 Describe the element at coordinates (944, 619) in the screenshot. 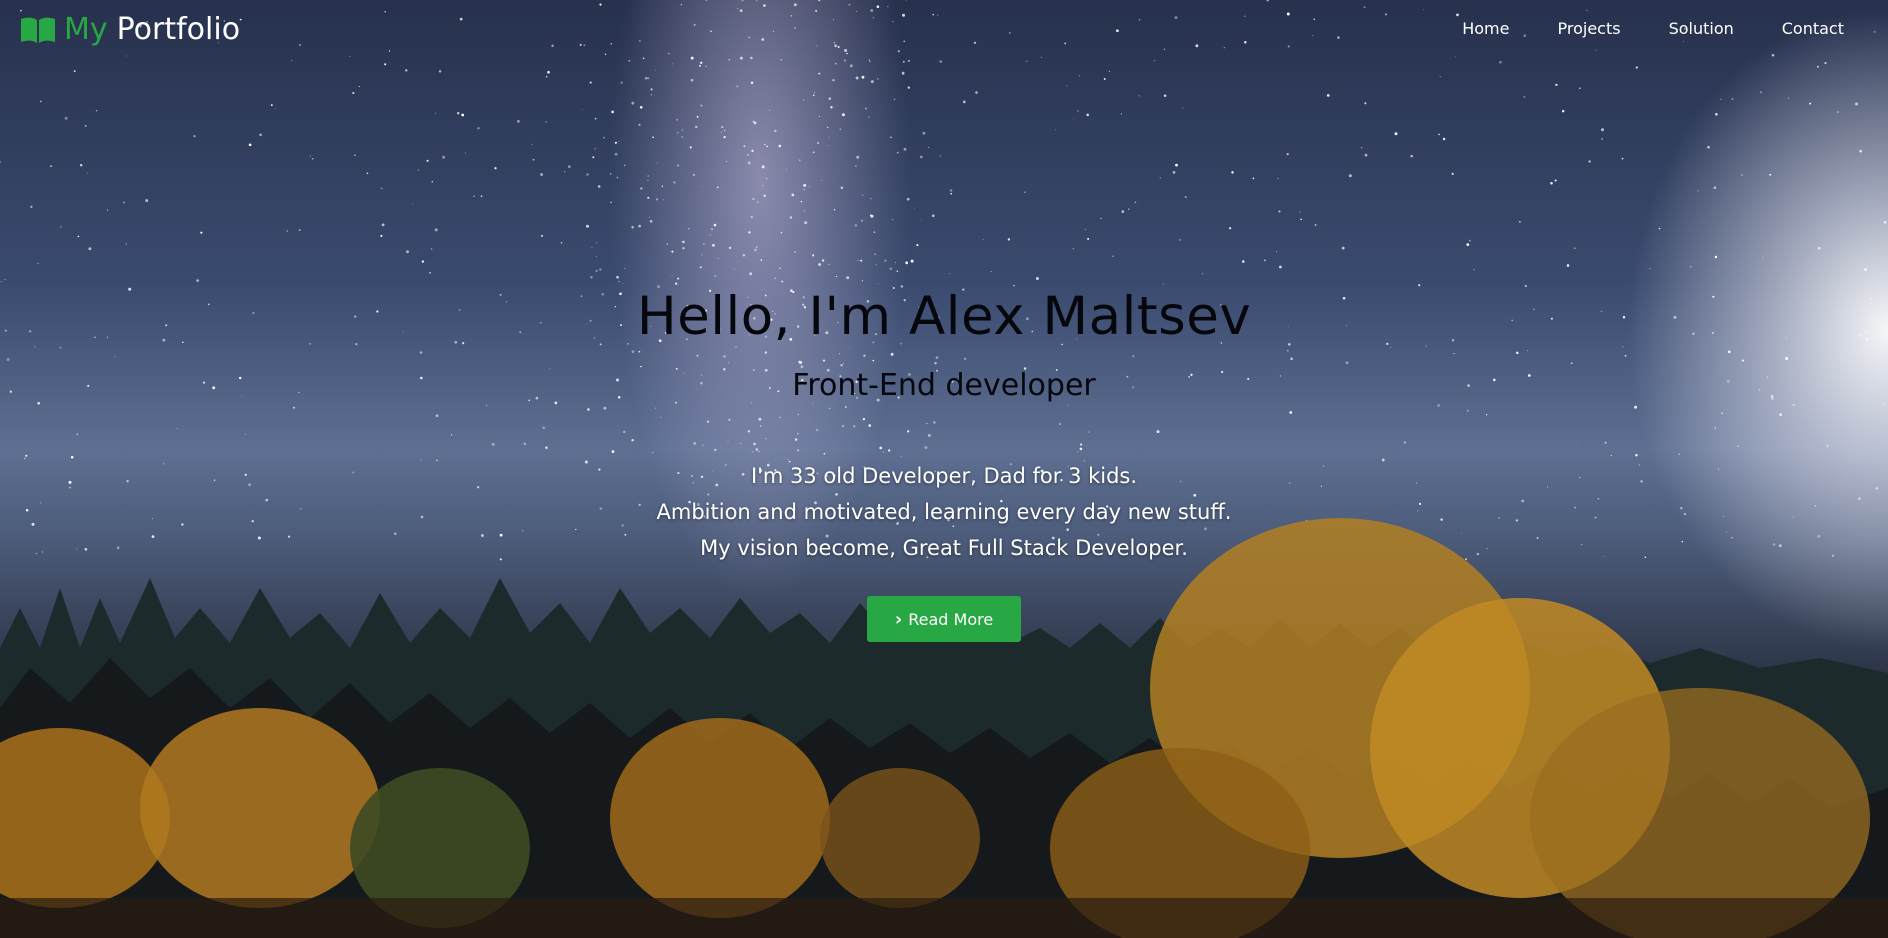

I see `read-more-button: › Read More` at that location.